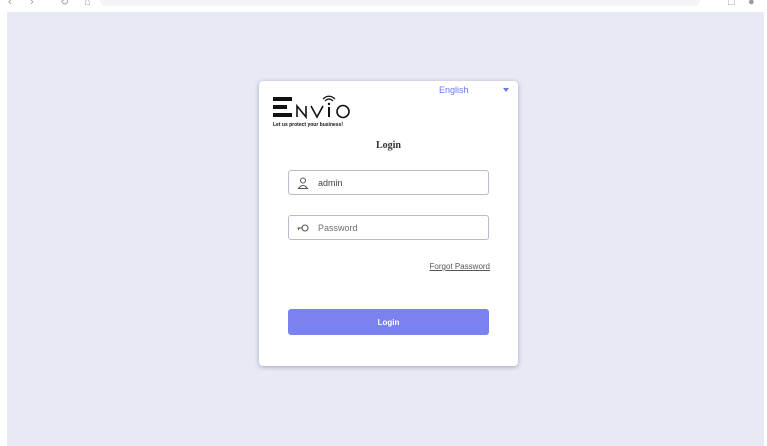  Describe the element at coordinates (10, 4) in the screenshot. I see `back-icon: ‹` at that location.